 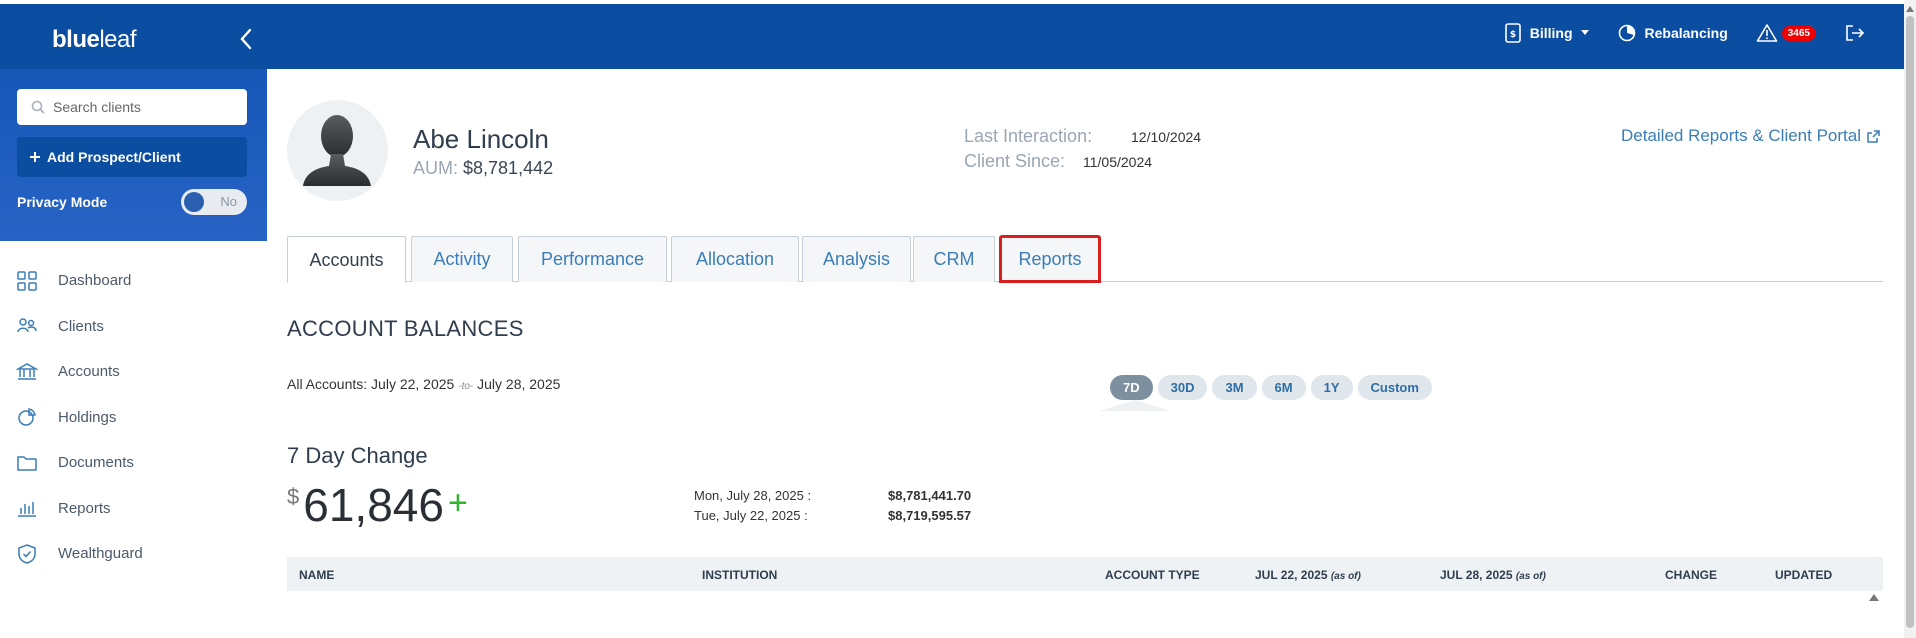 I want to click on billing-menu: $ Billing, so click(x=1546, y=33).